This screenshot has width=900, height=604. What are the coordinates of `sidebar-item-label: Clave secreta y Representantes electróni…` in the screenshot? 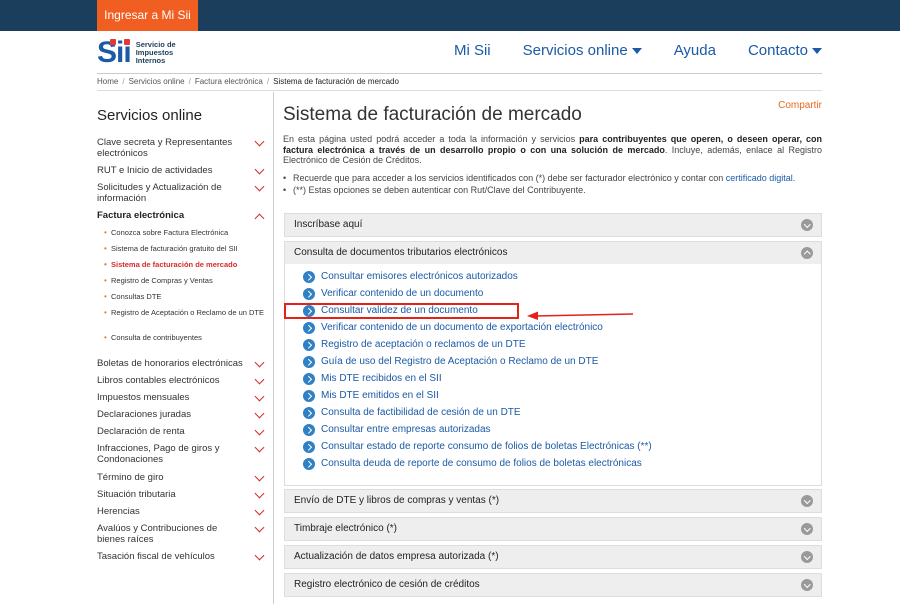 It's located at (165, 148).